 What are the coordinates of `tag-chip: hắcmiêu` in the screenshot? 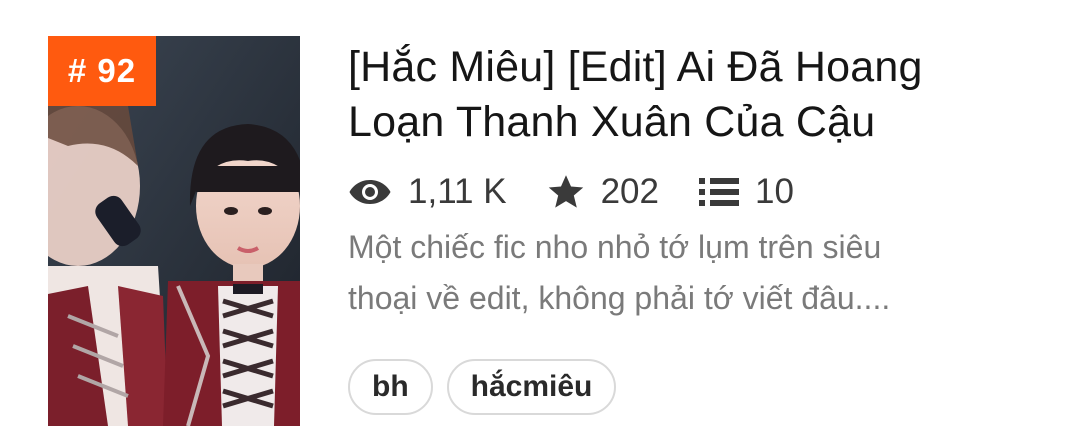 It's located at (531, 387).